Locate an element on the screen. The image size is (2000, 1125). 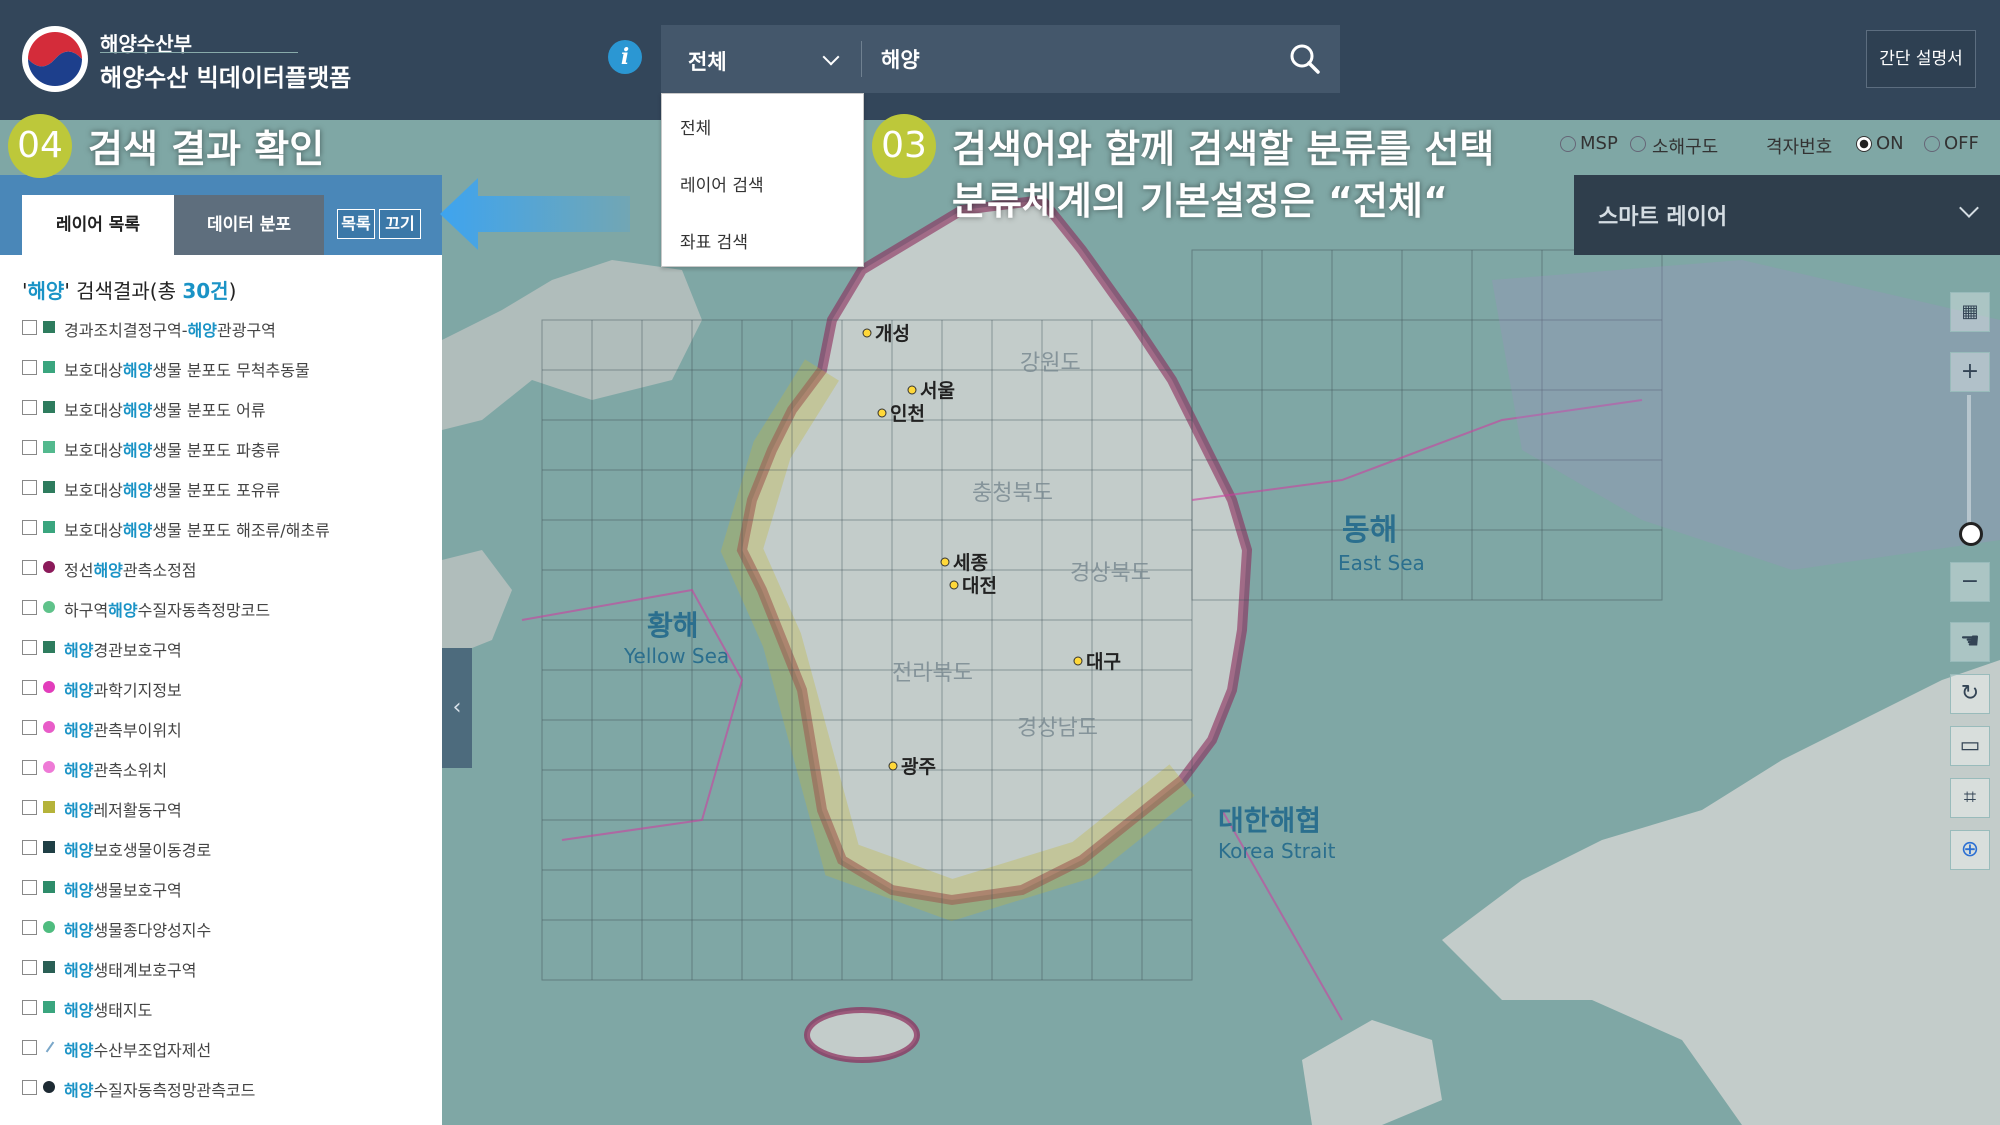
dropdown-option-layer-search: 레이어 검색 is located at coordinates (722, 183).